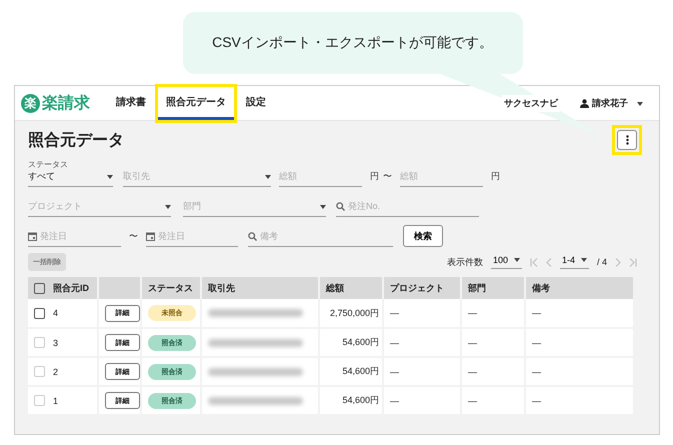 The image size is (673, 445). What do you see at coordinates (618, 262) in the screenshot?
I see `next-page-icon` at bounding box center [618, 262].